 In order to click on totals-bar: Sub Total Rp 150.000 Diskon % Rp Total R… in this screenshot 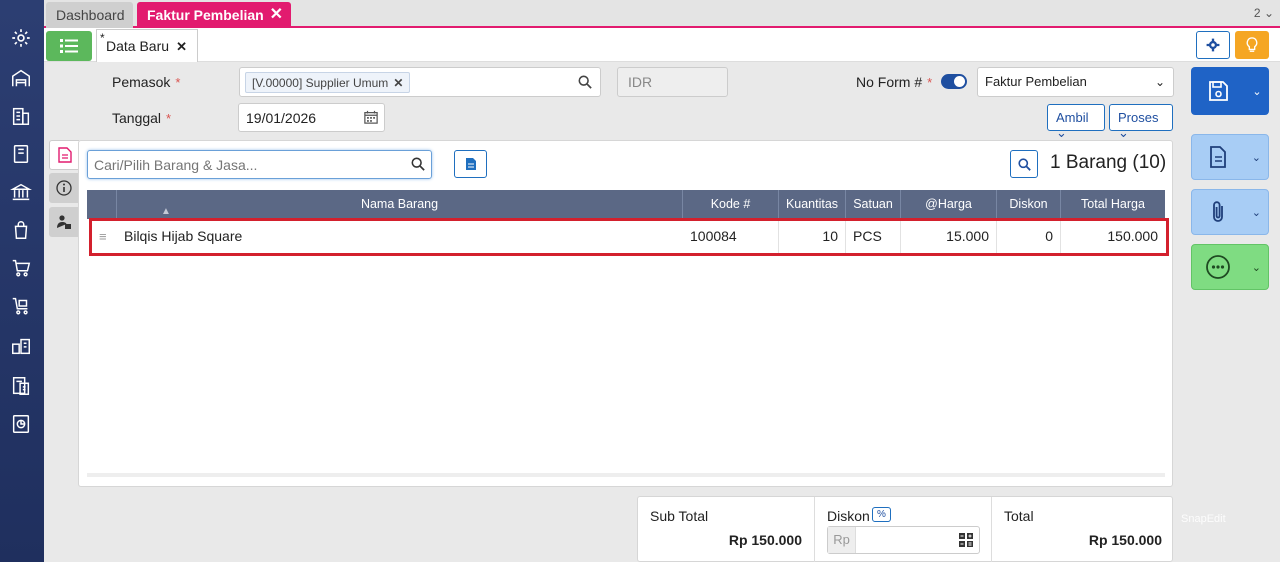, I will do `click(905, 529)`.